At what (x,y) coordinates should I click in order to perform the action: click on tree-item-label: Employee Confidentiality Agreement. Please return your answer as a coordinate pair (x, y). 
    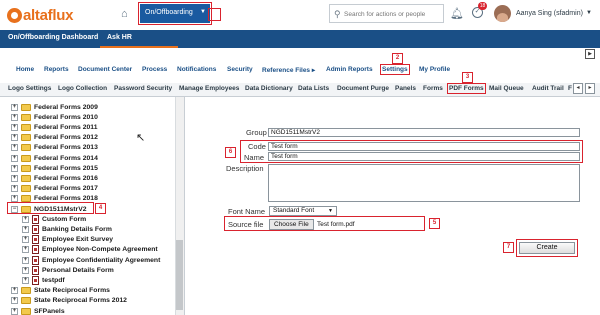
    Looking at the image, I should click on (101, 260).